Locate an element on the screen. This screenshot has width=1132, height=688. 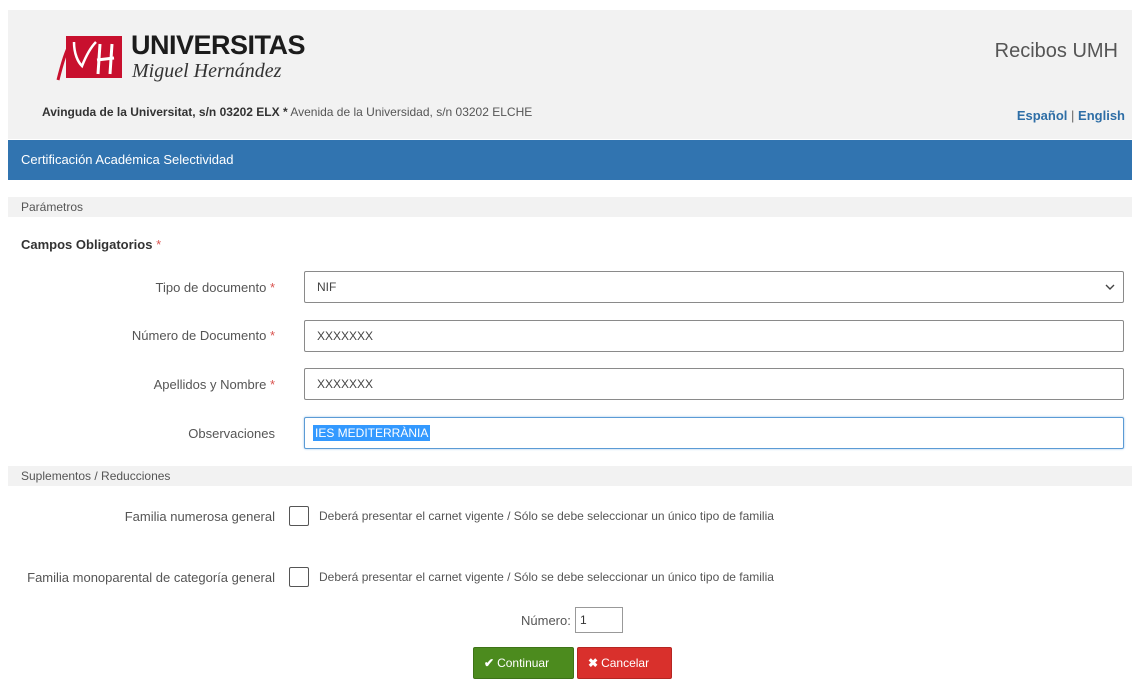
doc-number-input: XXXXXXX is located at coordinates (714, 336).